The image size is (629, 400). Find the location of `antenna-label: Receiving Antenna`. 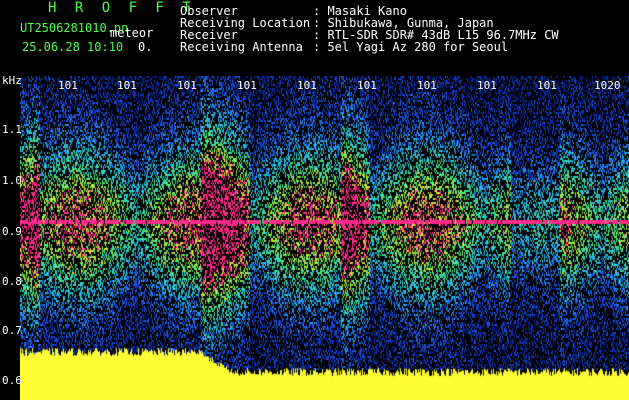

antenna-label: Receiving Antenna is located at coordinates (241, 47).